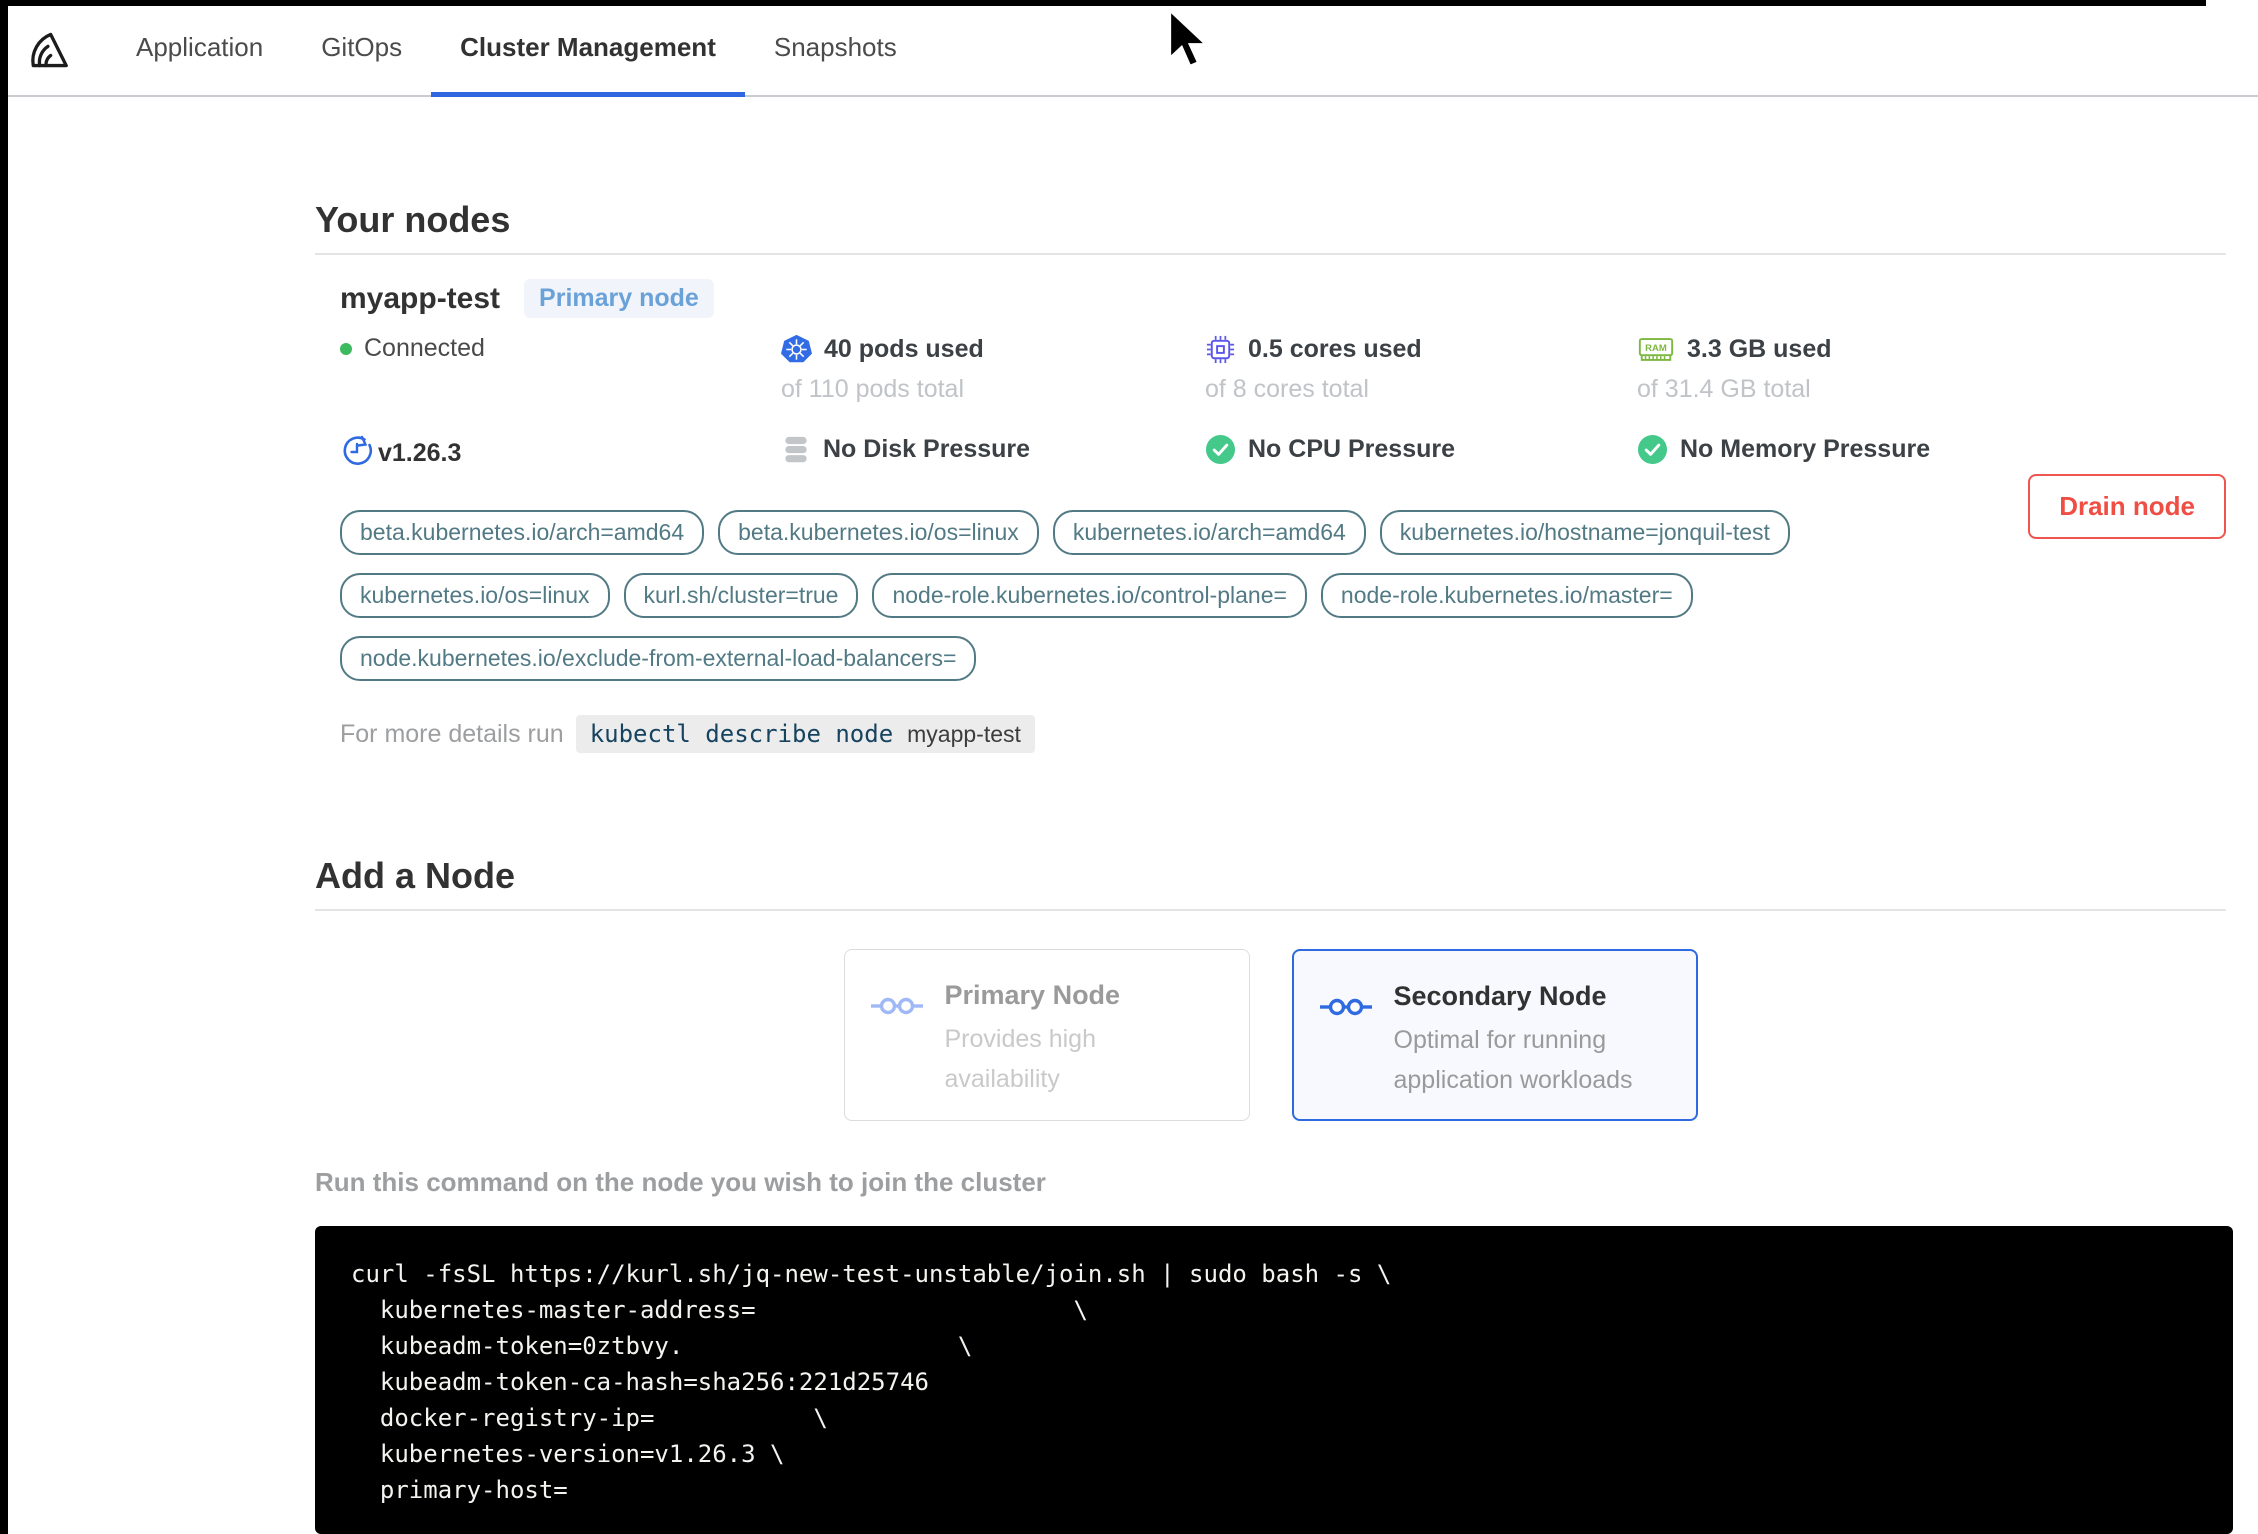  I want to click on join-command-line: docker-registry-ip= \, so click(589, 1418).